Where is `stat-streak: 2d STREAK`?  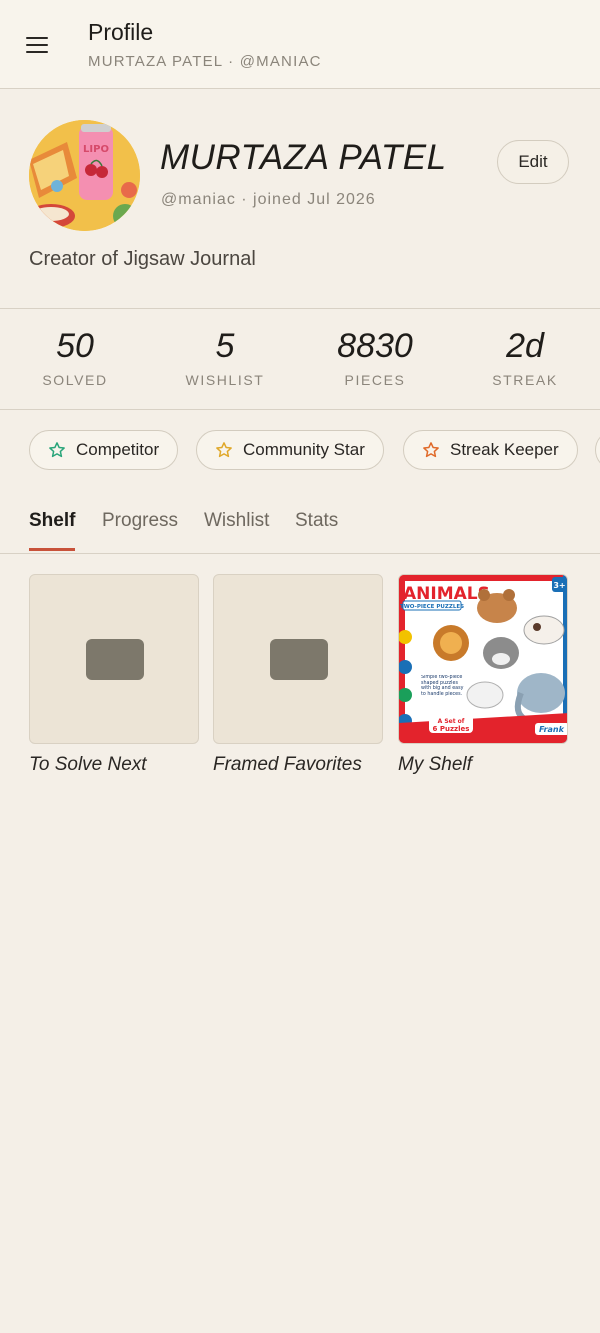
stat-streak: 2d STREAK is located at coordinates (525, 348).